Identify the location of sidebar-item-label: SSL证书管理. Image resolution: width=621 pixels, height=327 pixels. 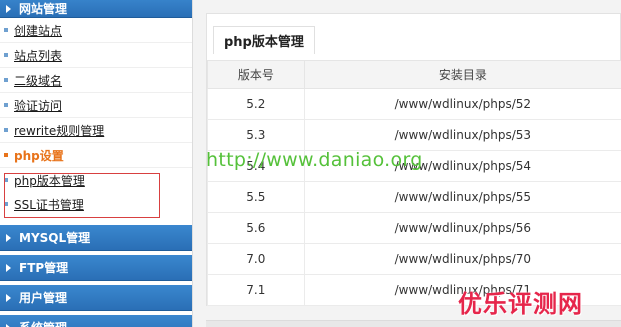
(49, 204).